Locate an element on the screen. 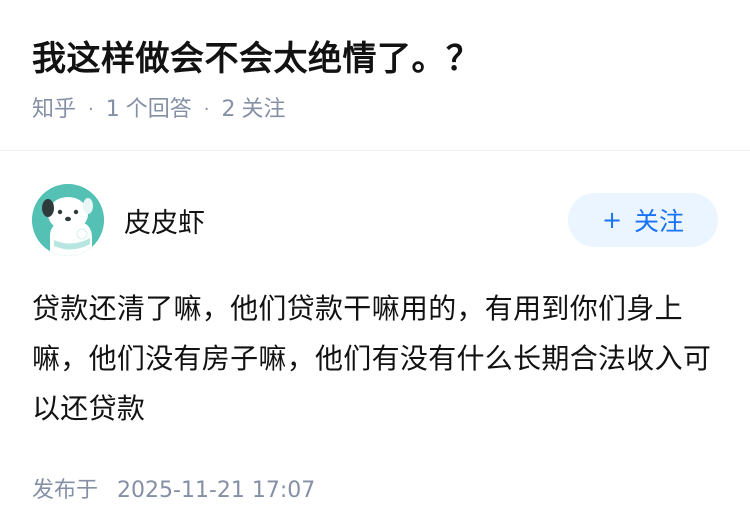  author-name: 皮皮虾 is located at coordinates (164, 220).